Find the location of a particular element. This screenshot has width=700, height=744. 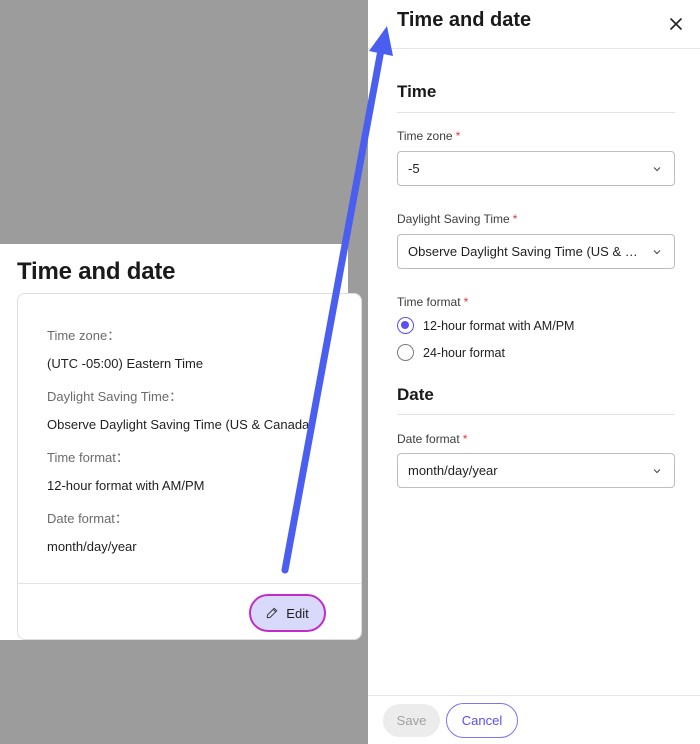

footer-divider is located at coordinates (534, 695).